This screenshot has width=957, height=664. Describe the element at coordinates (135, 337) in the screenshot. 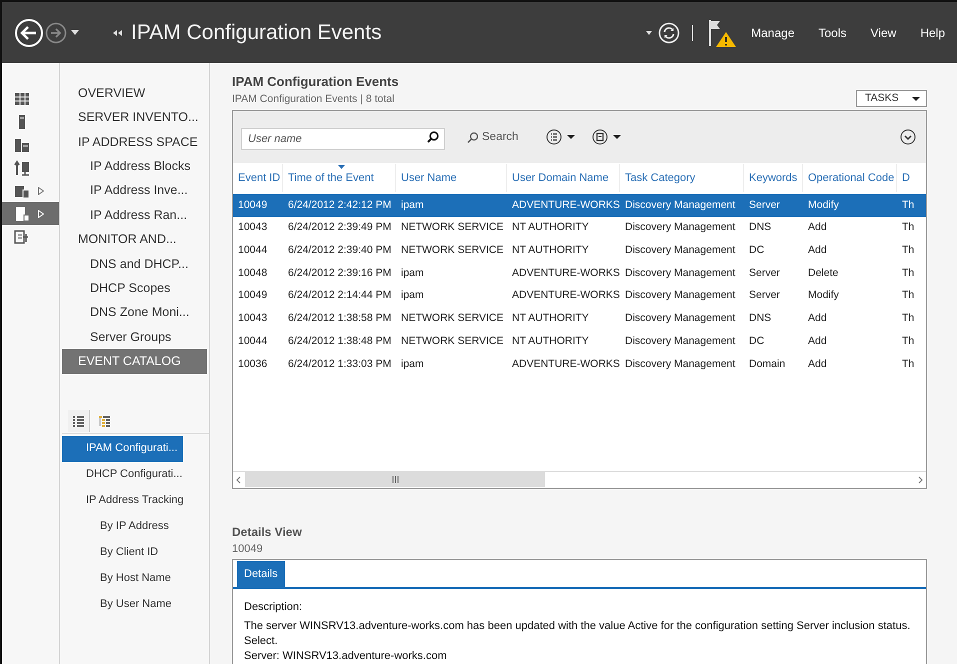

I see `nav-item: Server Groups` at that location.